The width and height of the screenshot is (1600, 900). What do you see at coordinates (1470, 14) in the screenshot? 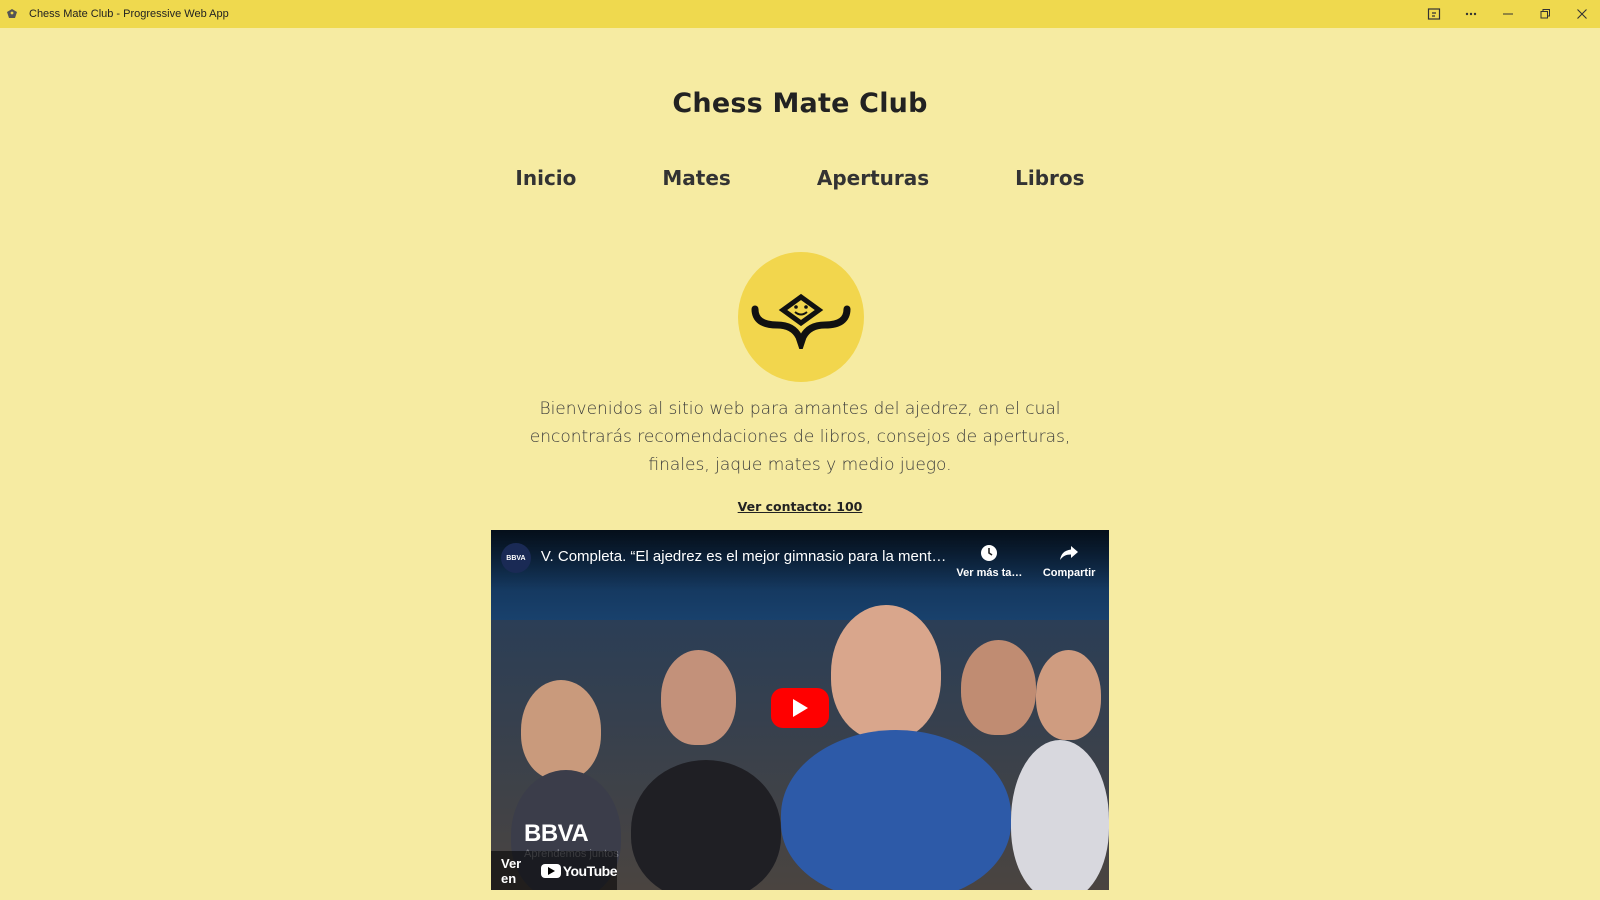
I see `more-options-icon` at bounding box center [1470, 14].